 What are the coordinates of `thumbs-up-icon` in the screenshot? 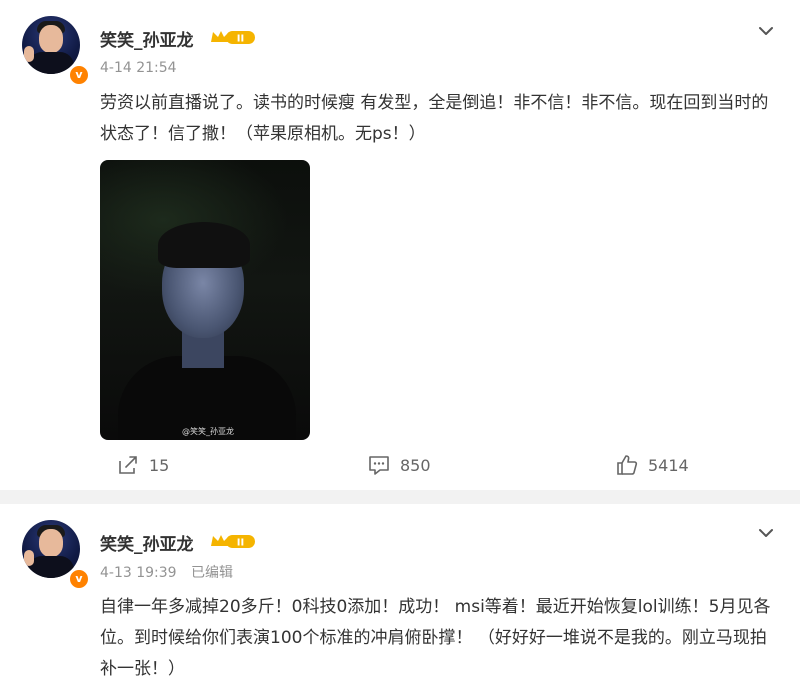 It's located at (627, 465).